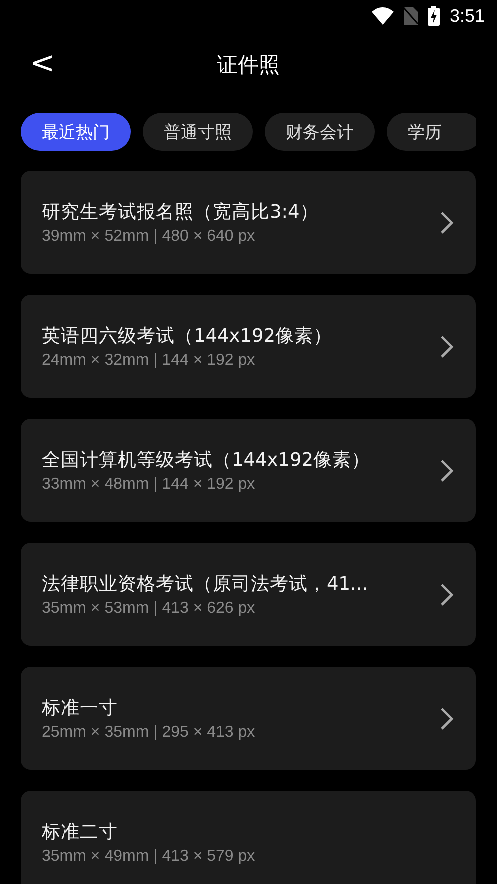 Image resolution: width=497 pixels, height=884 pixels. I want to click on photo-size-card: 法律职业资格考试（原司法考试，41... 35mm × 53mm | 413 × 626 px, so click(248, 594).